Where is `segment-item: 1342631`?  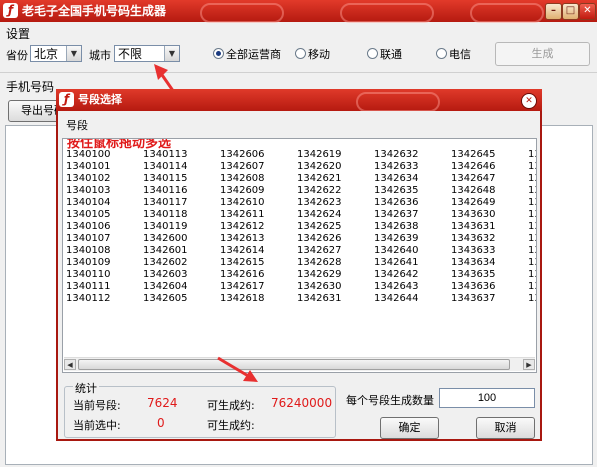
segment-item: 1342631 is located at coordinates (332, 299).